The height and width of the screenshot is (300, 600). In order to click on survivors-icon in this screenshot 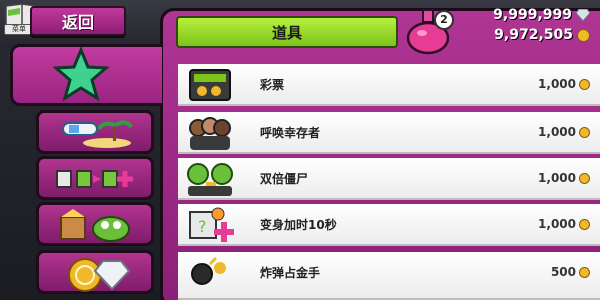, I will do `click(210, 133)`.